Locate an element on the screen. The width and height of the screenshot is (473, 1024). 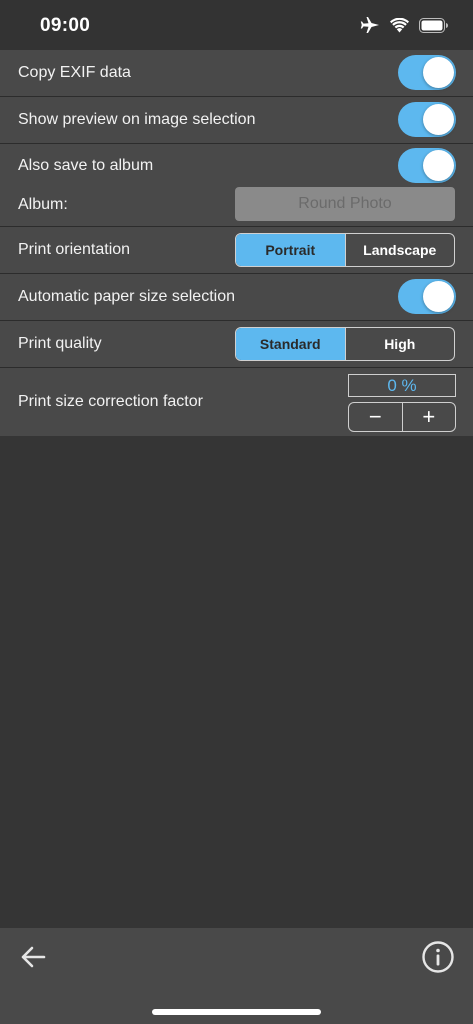
row-print-orientation: Print orientation Portrait Landscape is located at coordinates (236, 250).